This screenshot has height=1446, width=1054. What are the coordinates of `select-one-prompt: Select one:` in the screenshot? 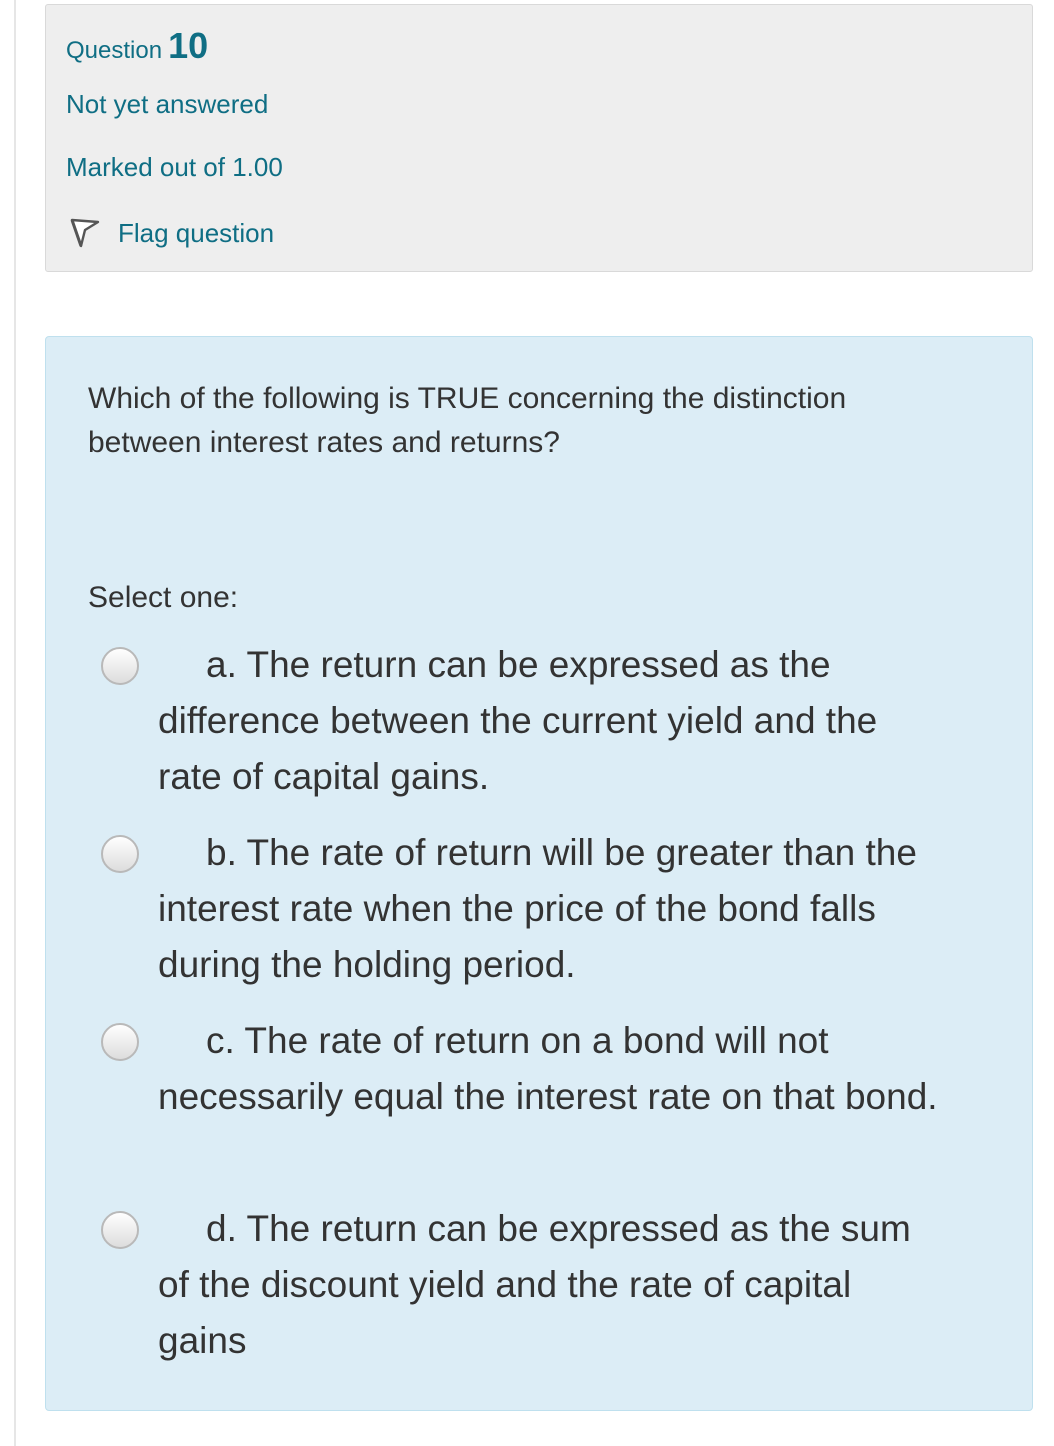 It's located at (163, 597).